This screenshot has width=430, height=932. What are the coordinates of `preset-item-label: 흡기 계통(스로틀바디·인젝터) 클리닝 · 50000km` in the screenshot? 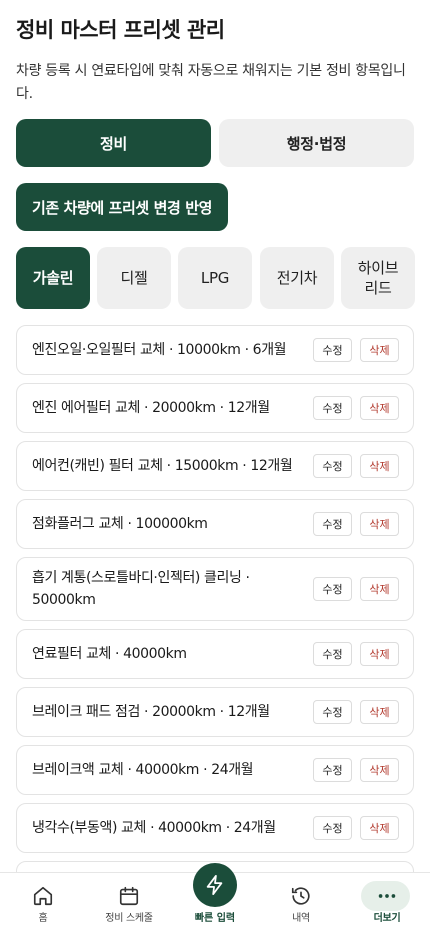 It's located at (141, 589).